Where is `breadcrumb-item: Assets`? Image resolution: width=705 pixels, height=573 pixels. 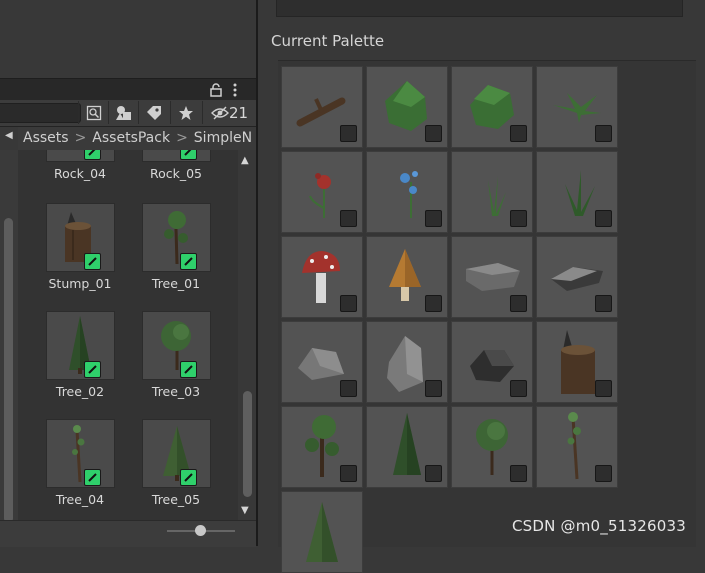 breadcrumb-item: Assets is located at coordinates (43, 138).